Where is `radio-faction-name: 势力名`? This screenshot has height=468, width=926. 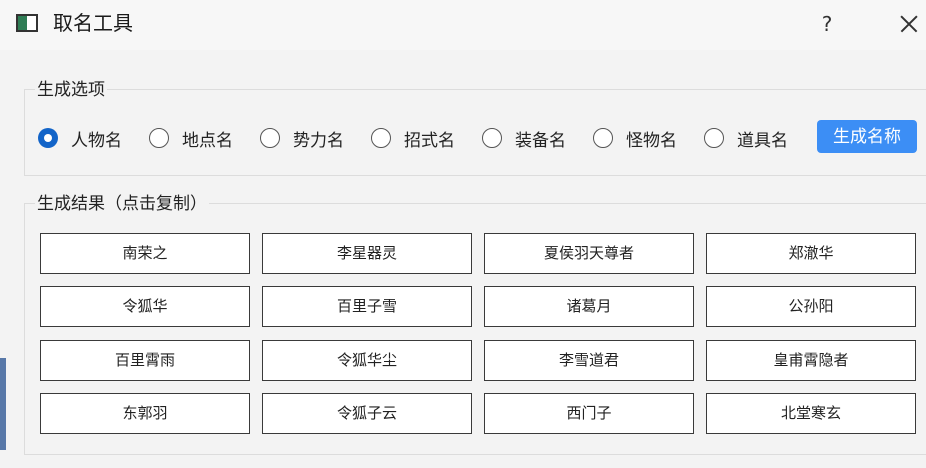 radio-faction-name: 势力名 is located at coordinates (302, 138).